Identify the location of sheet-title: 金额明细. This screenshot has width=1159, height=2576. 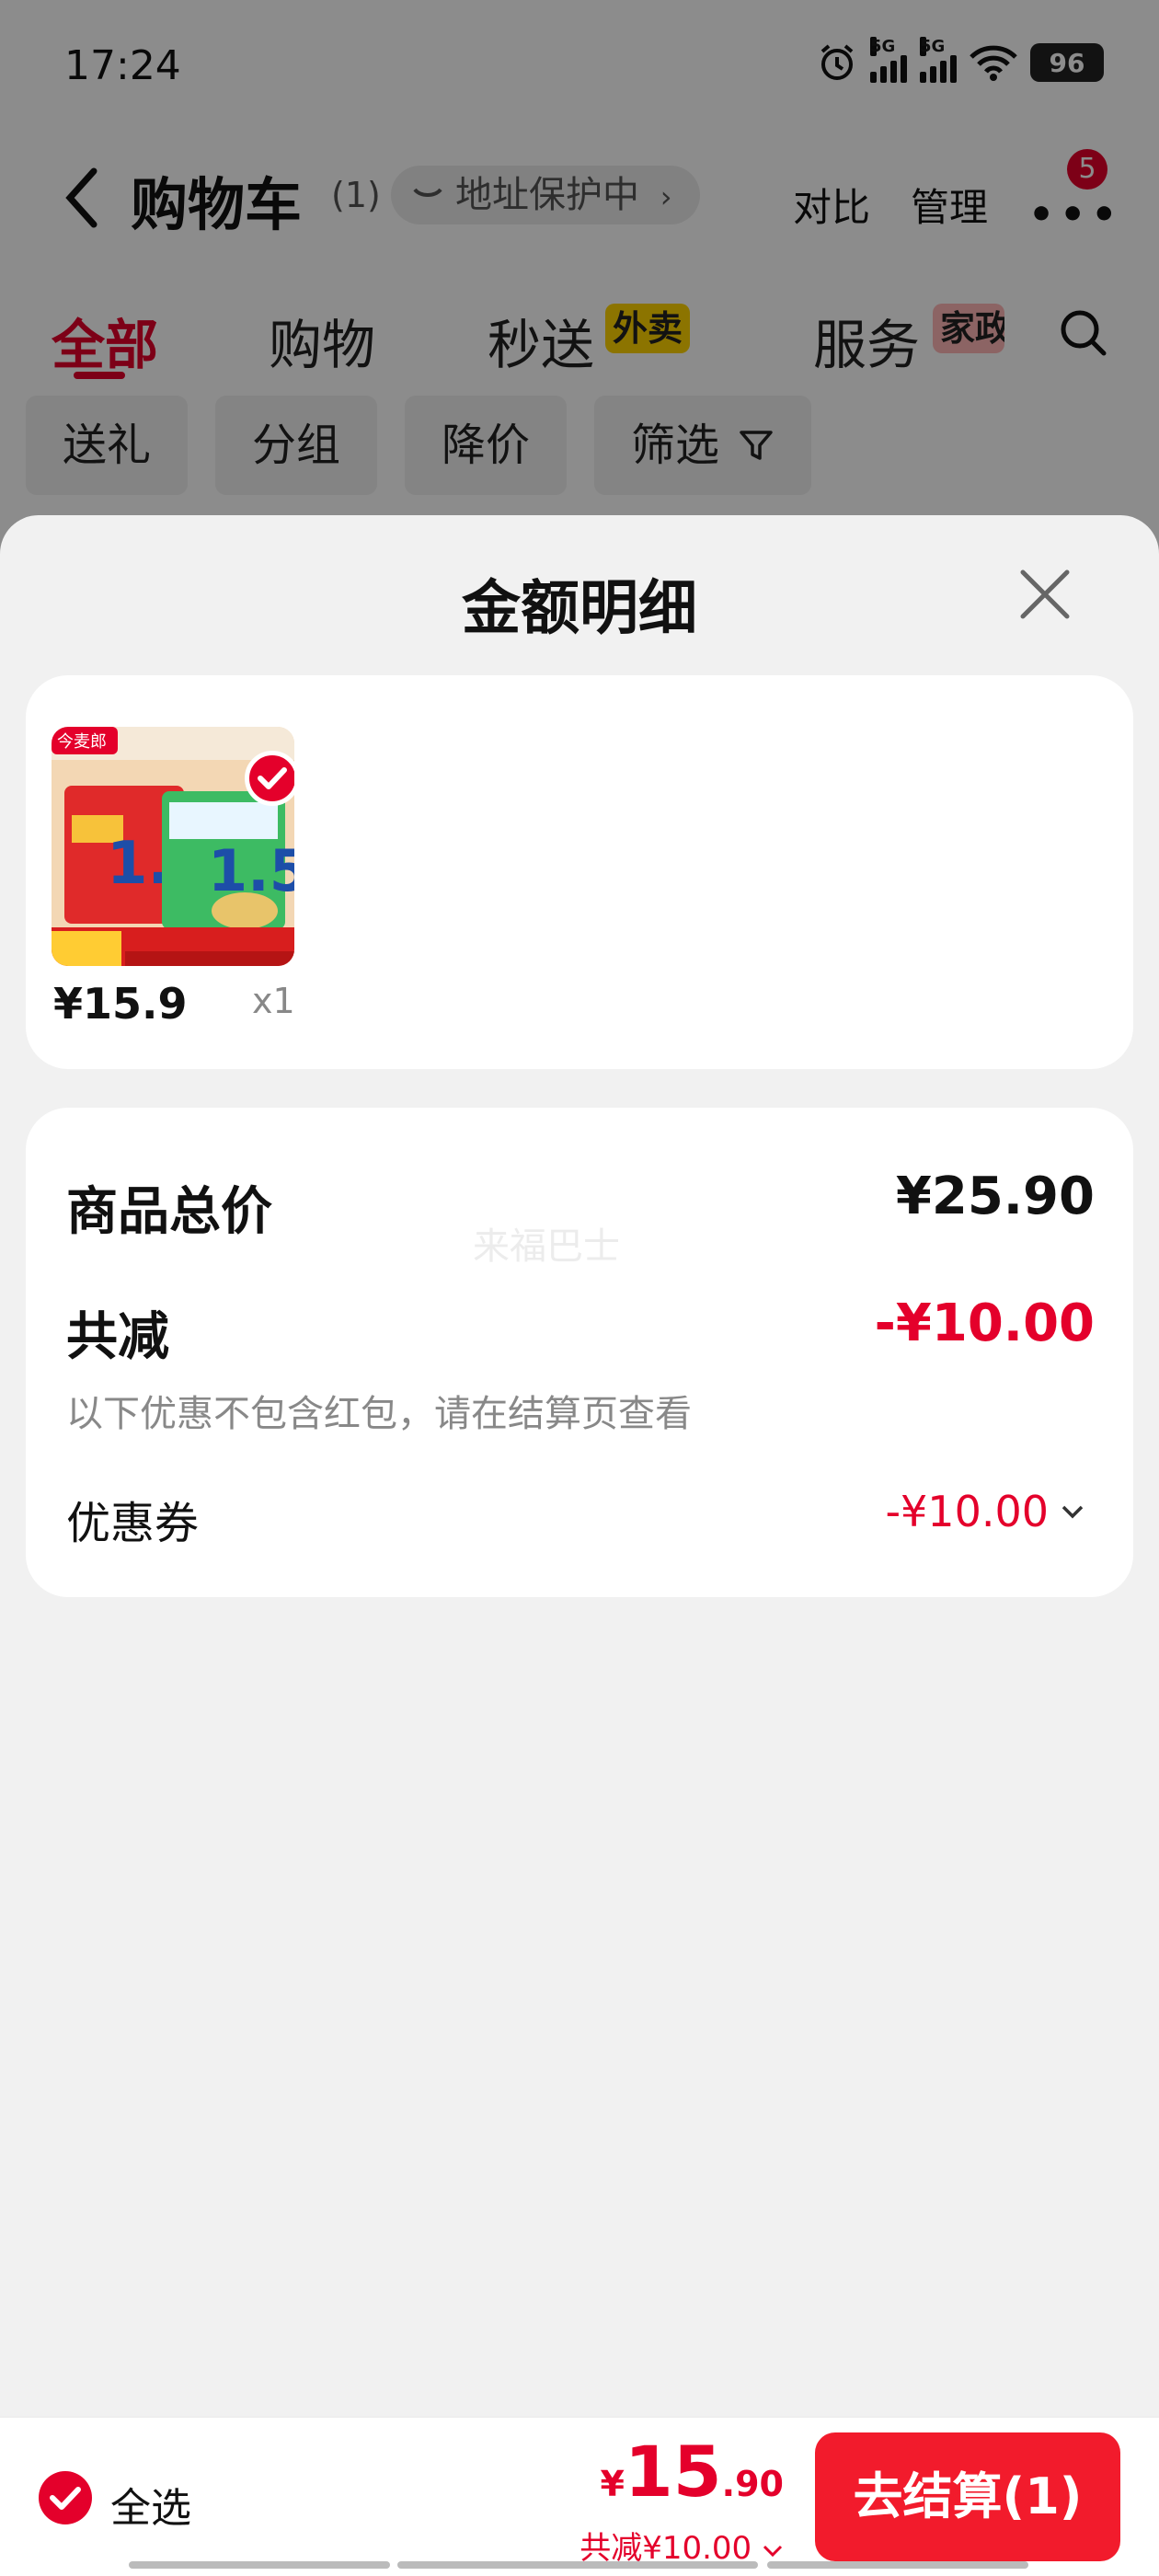
(579, 609).